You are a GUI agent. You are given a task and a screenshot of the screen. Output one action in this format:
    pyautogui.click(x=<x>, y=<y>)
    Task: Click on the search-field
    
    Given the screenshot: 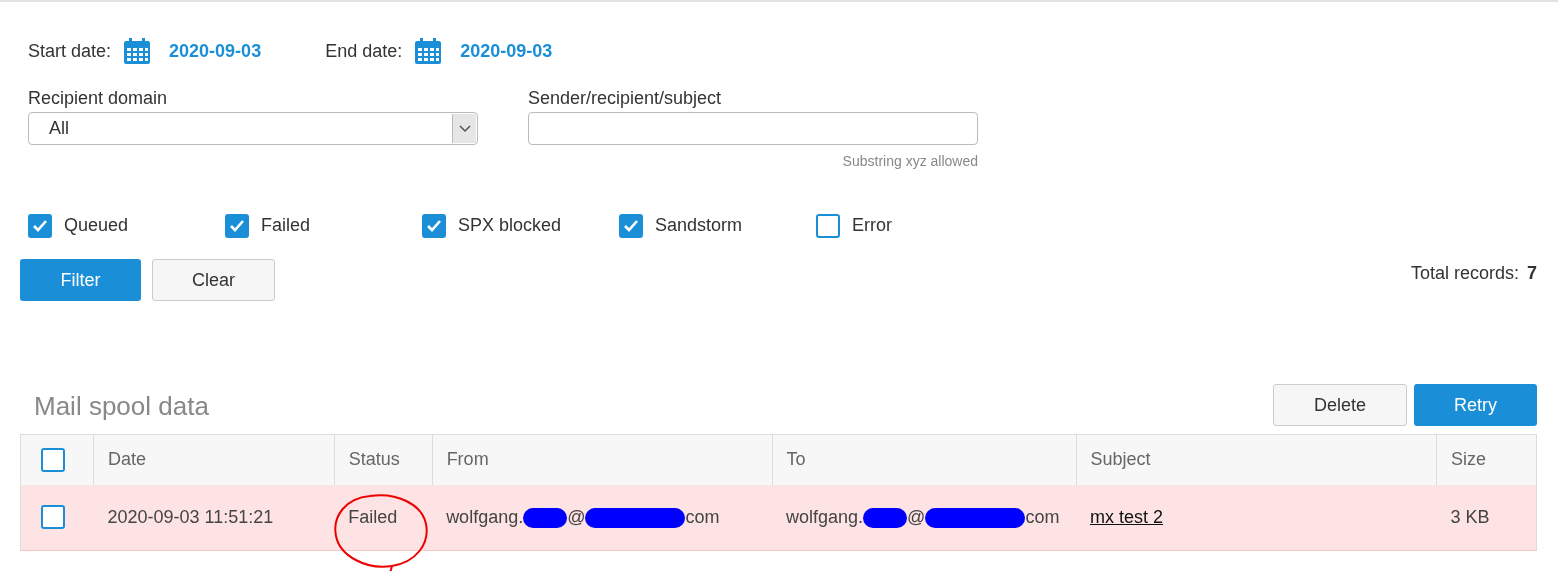 What is the action you would take?
    pyautogui.click(x=753, y=128)
    